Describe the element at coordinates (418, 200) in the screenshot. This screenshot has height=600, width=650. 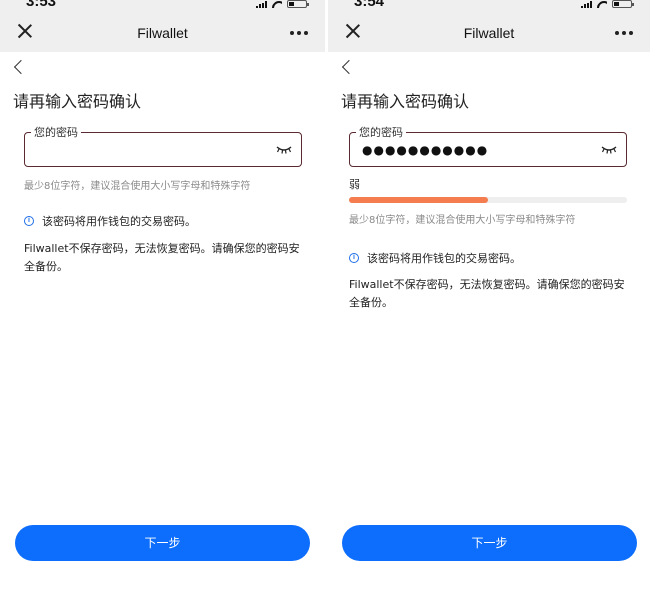
I see `strength-meter-fill` at that location.